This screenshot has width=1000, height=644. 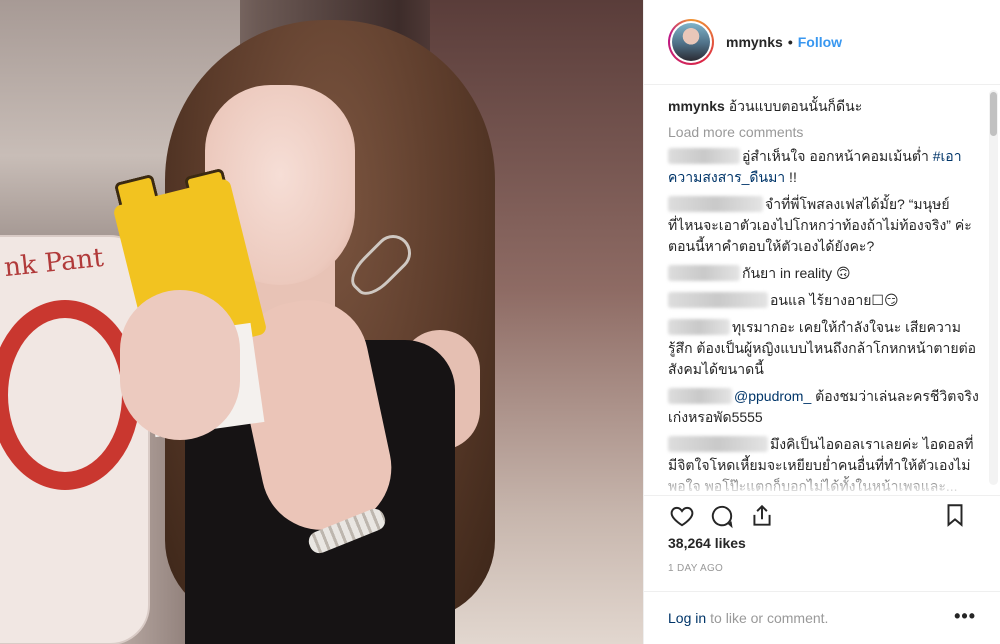 I want to click on follow-button: Follow, so click(x=820, y=42).